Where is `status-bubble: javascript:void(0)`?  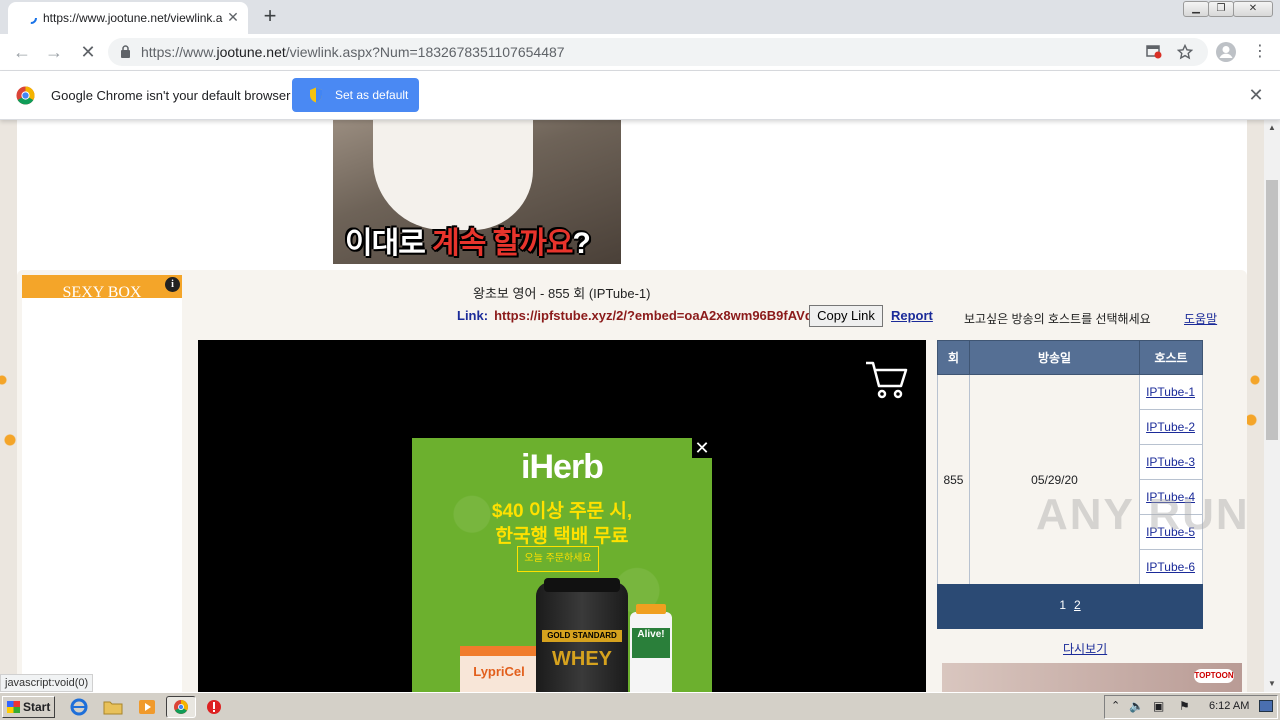
status-bubble: javascript:void(0) is located at coordinates (47, 683).